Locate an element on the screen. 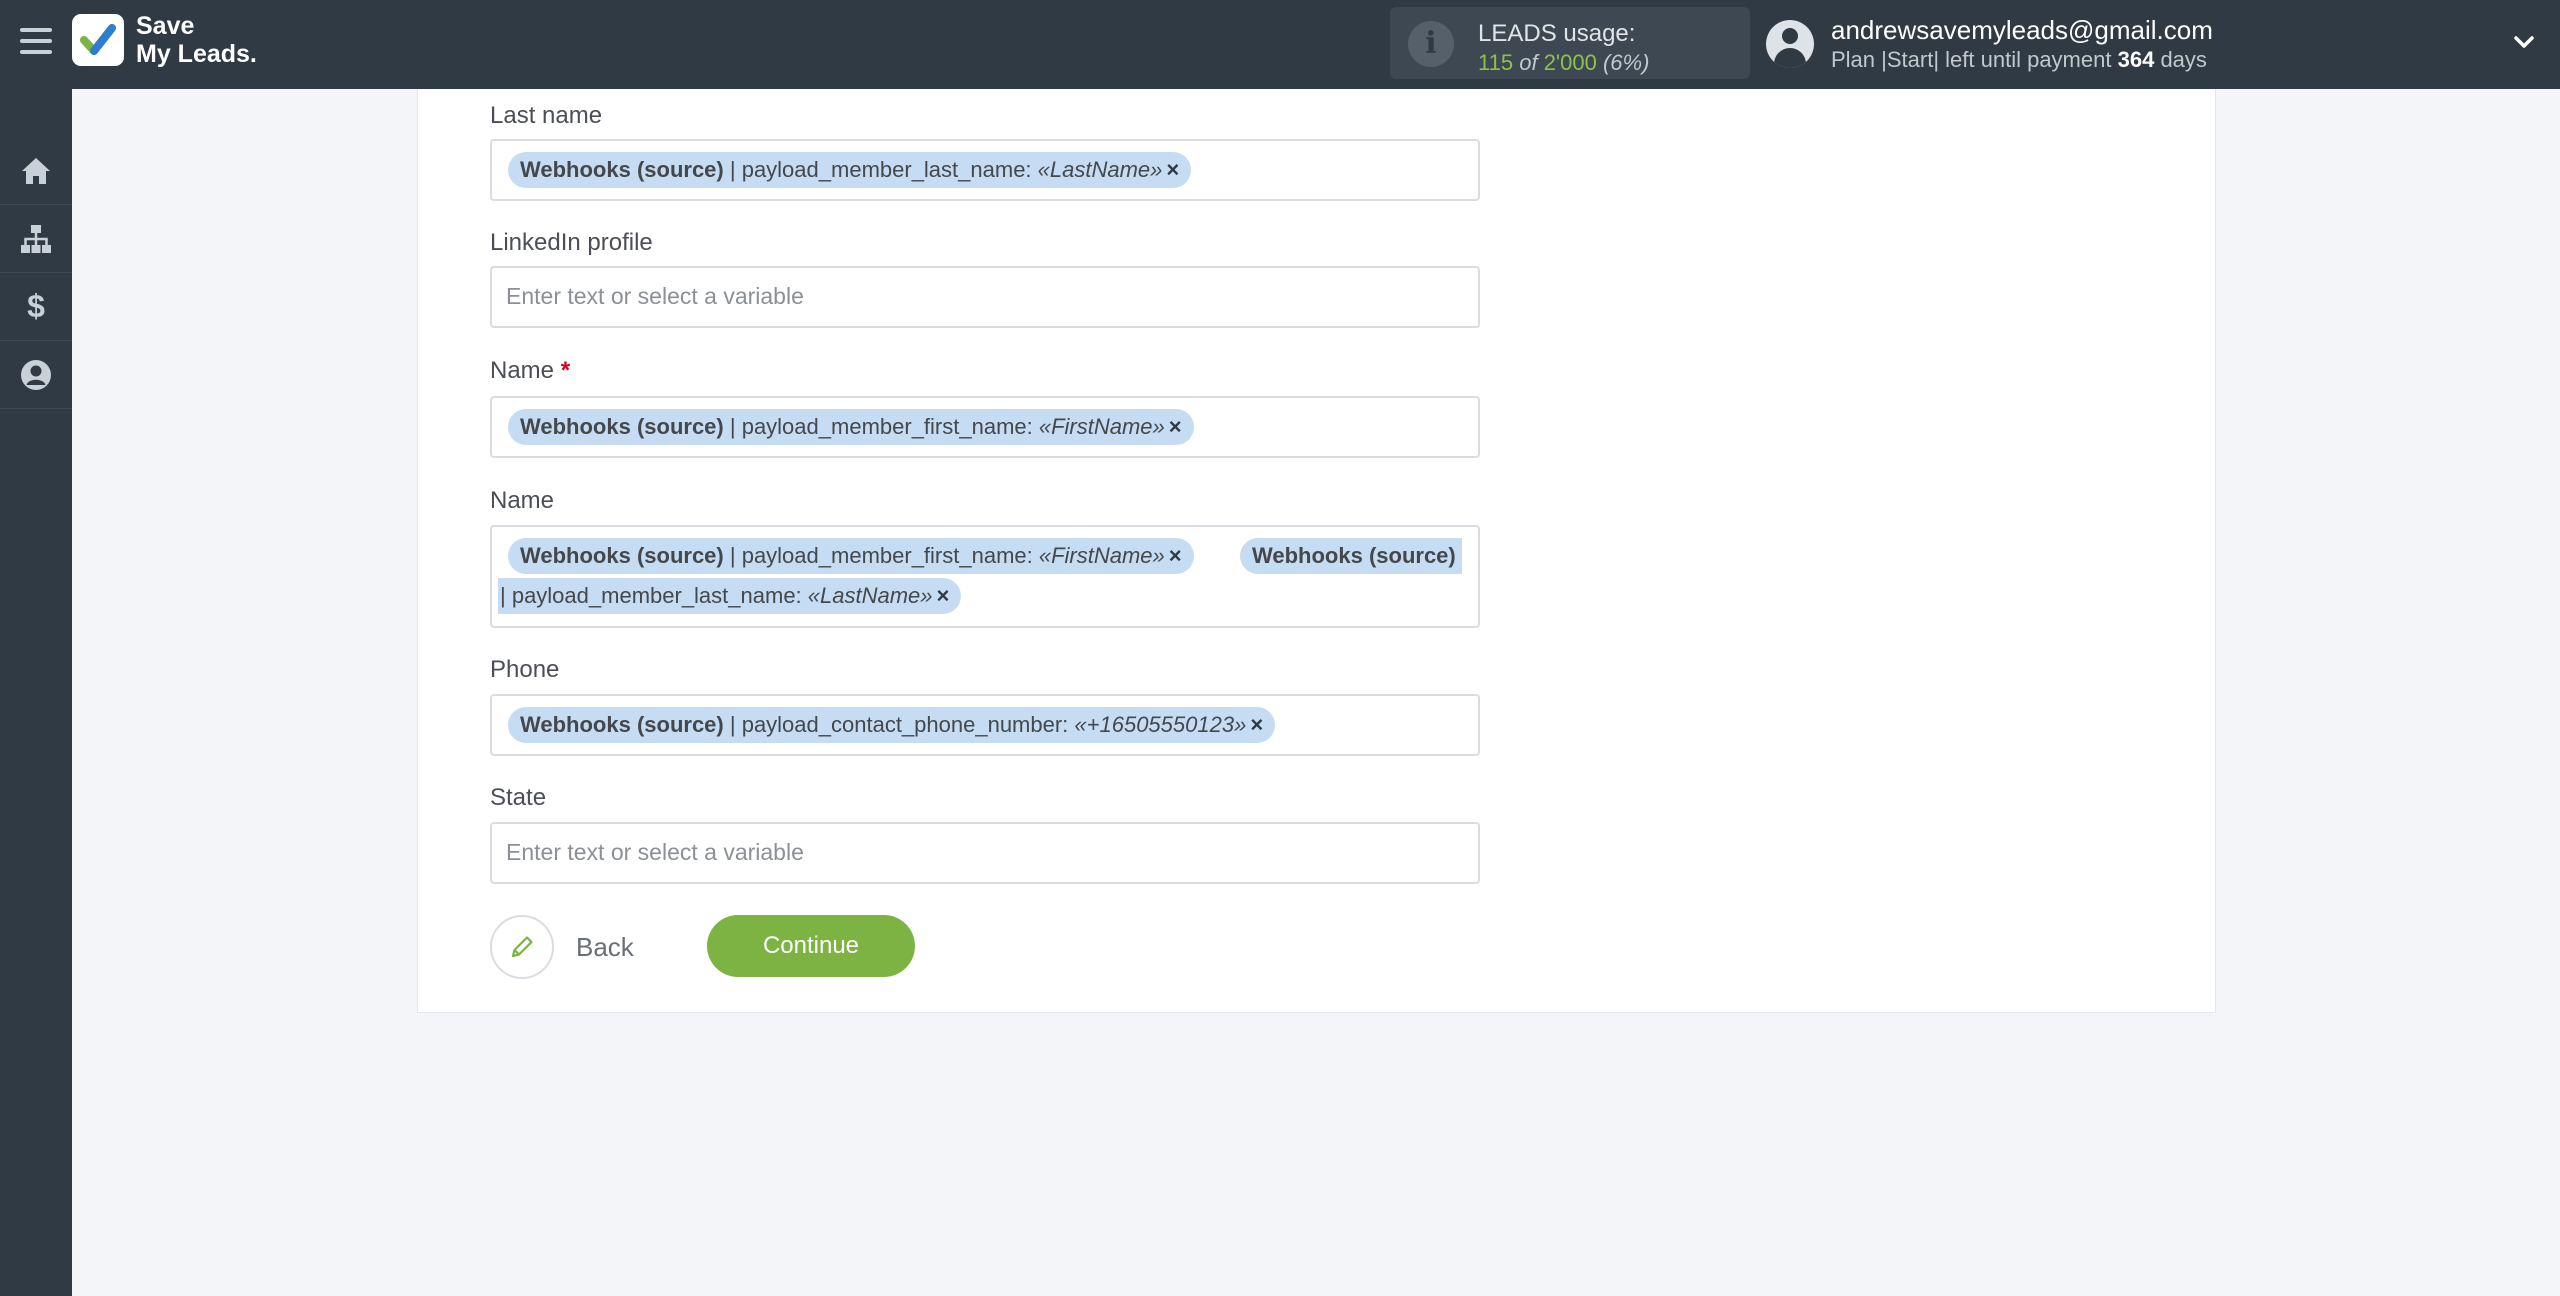  plan-prefix: Plan |Start| left until payment is located at coordinates (1971, 59).